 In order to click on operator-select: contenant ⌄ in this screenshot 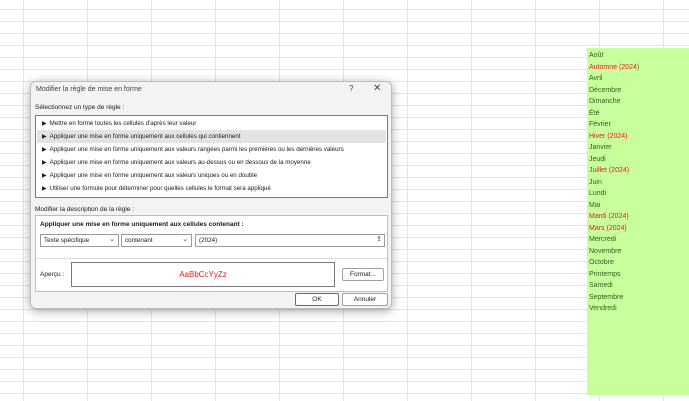, I will do `click(156, 240)`.